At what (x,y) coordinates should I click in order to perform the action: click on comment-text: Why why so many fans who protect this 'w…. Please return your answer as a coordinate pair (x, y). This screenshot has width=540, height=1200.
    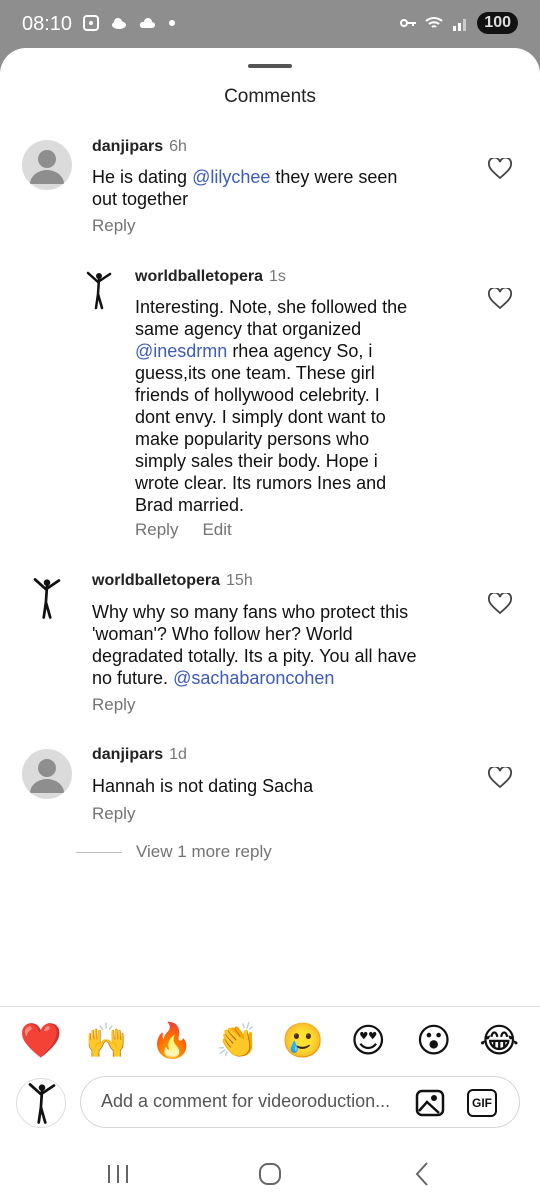
    Looking at the image, I should click on (254, 645).